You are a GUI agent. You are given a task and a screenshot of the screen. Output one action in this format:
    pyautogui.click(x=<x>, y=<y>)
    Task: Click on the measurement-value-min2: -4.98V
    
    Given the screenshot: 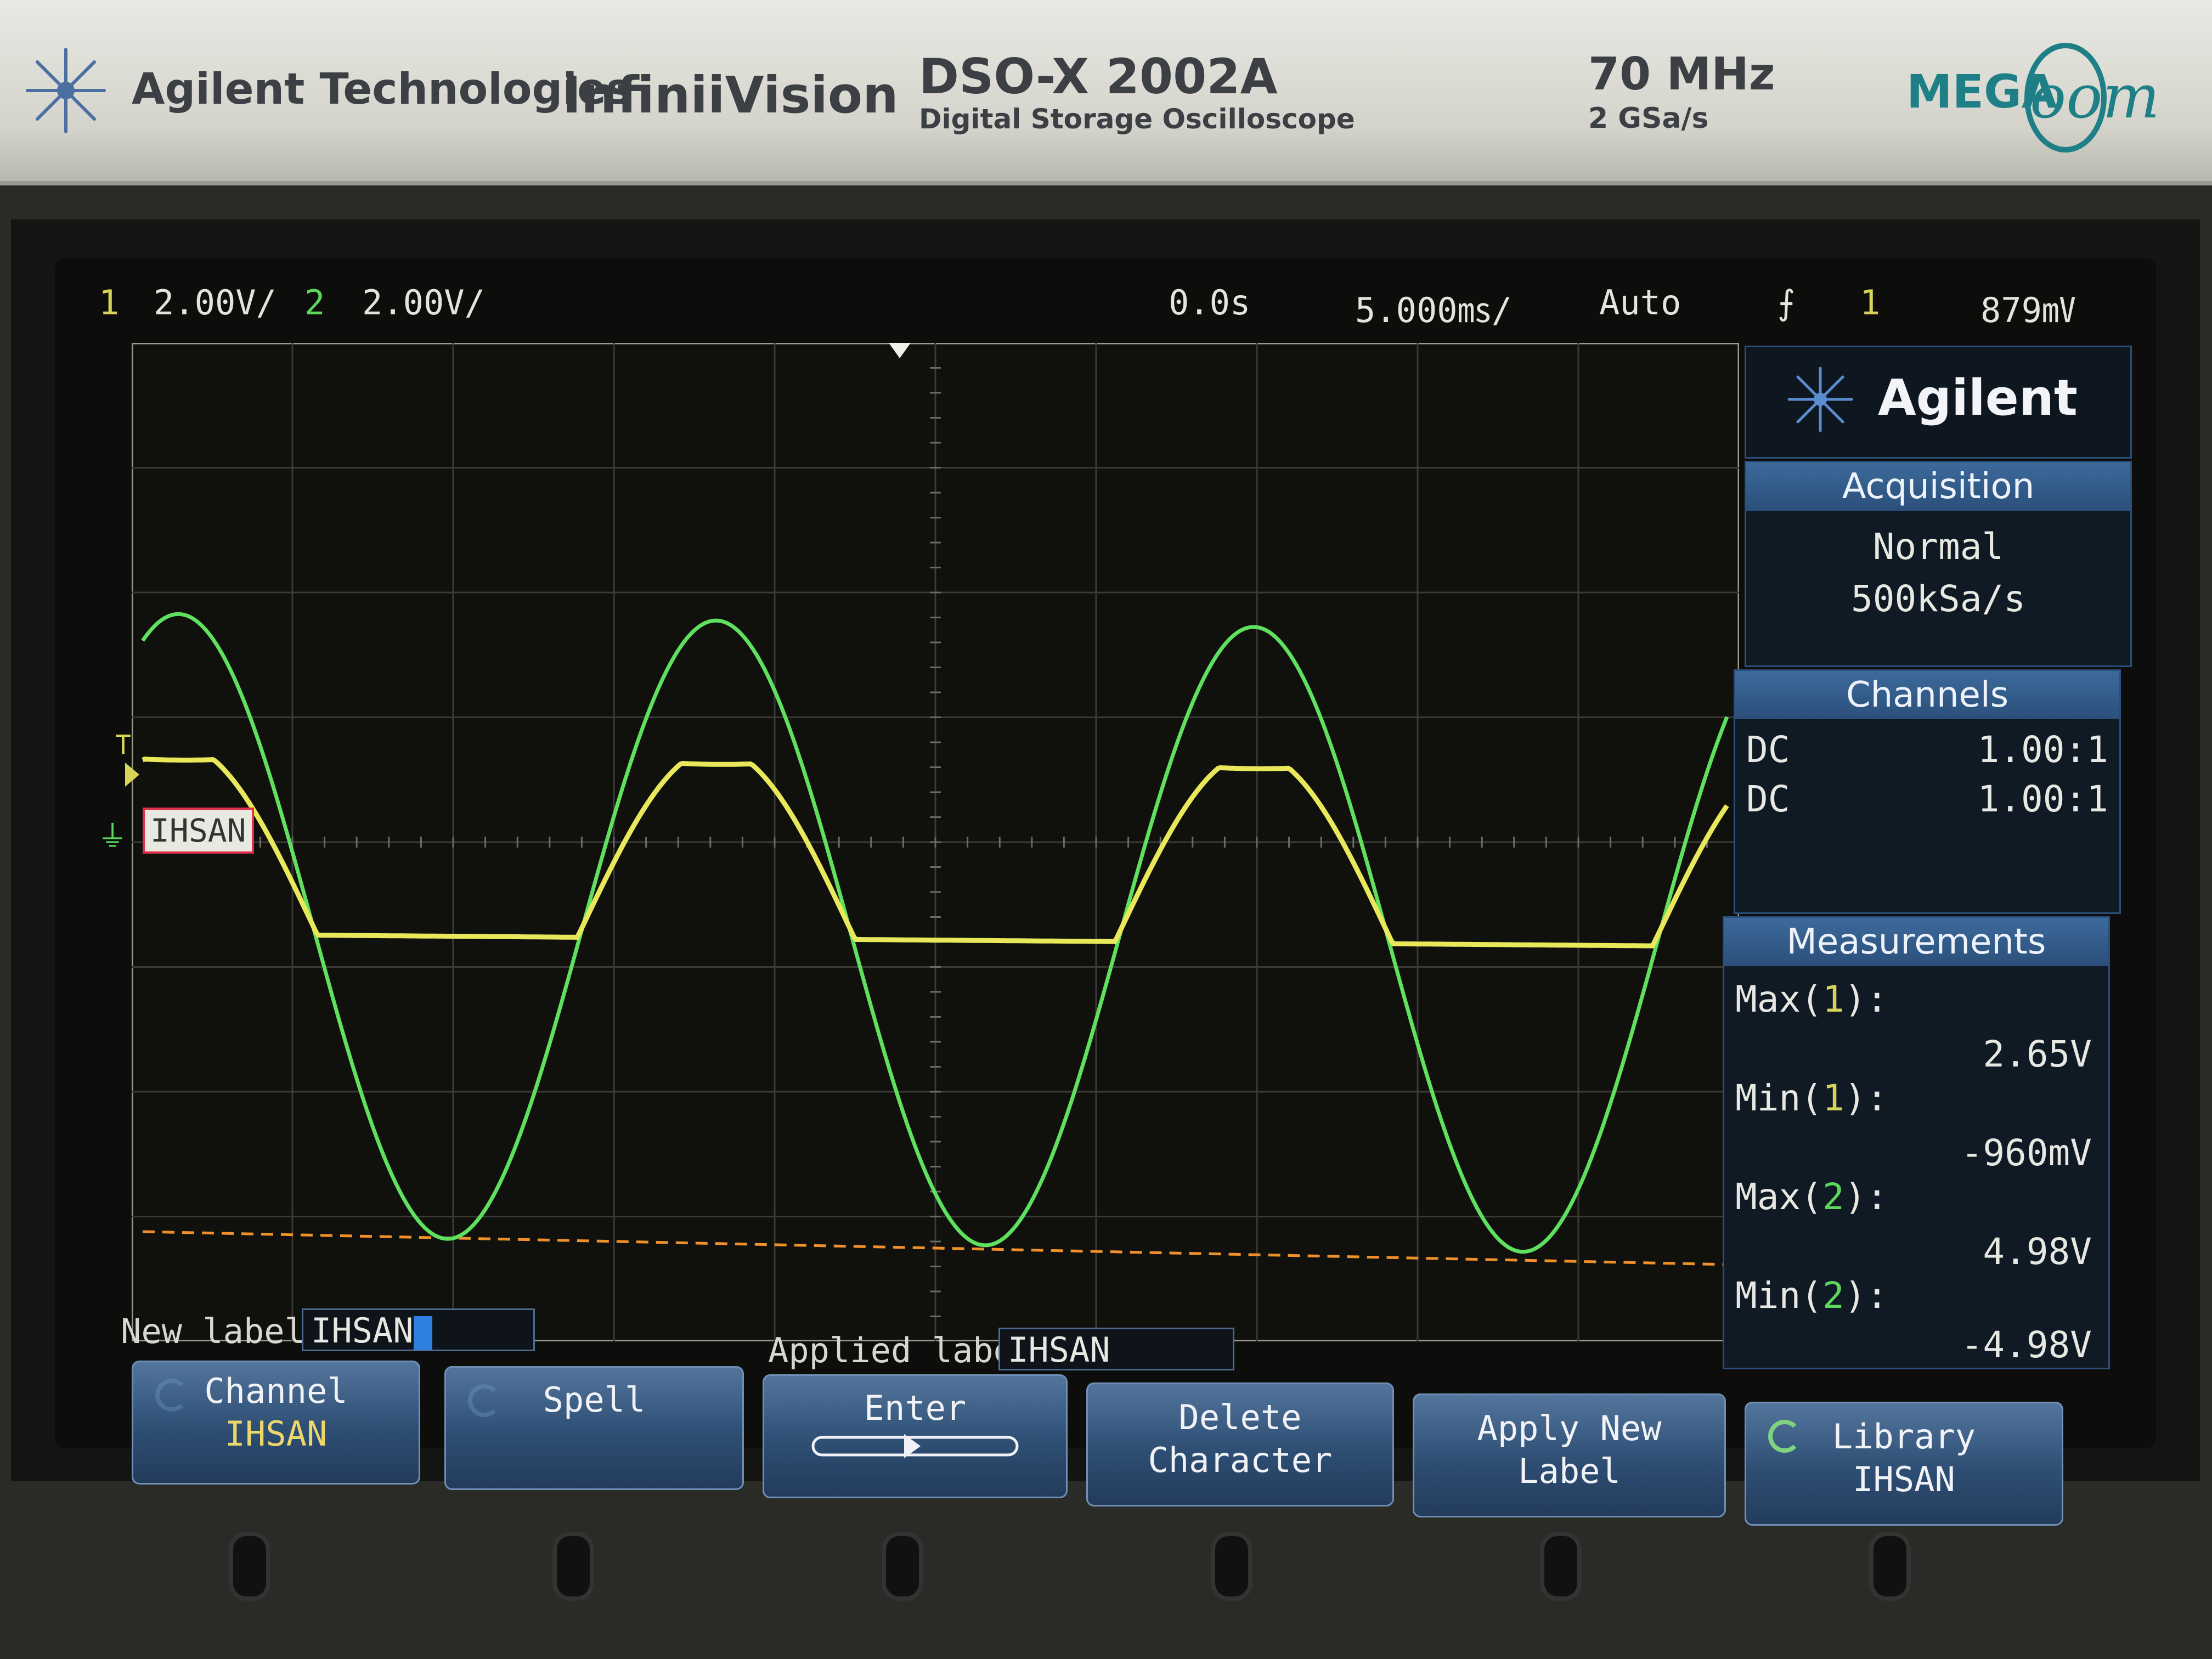 What is the action you would take?
    pyautogui.click(x=2026, y=1345)
    